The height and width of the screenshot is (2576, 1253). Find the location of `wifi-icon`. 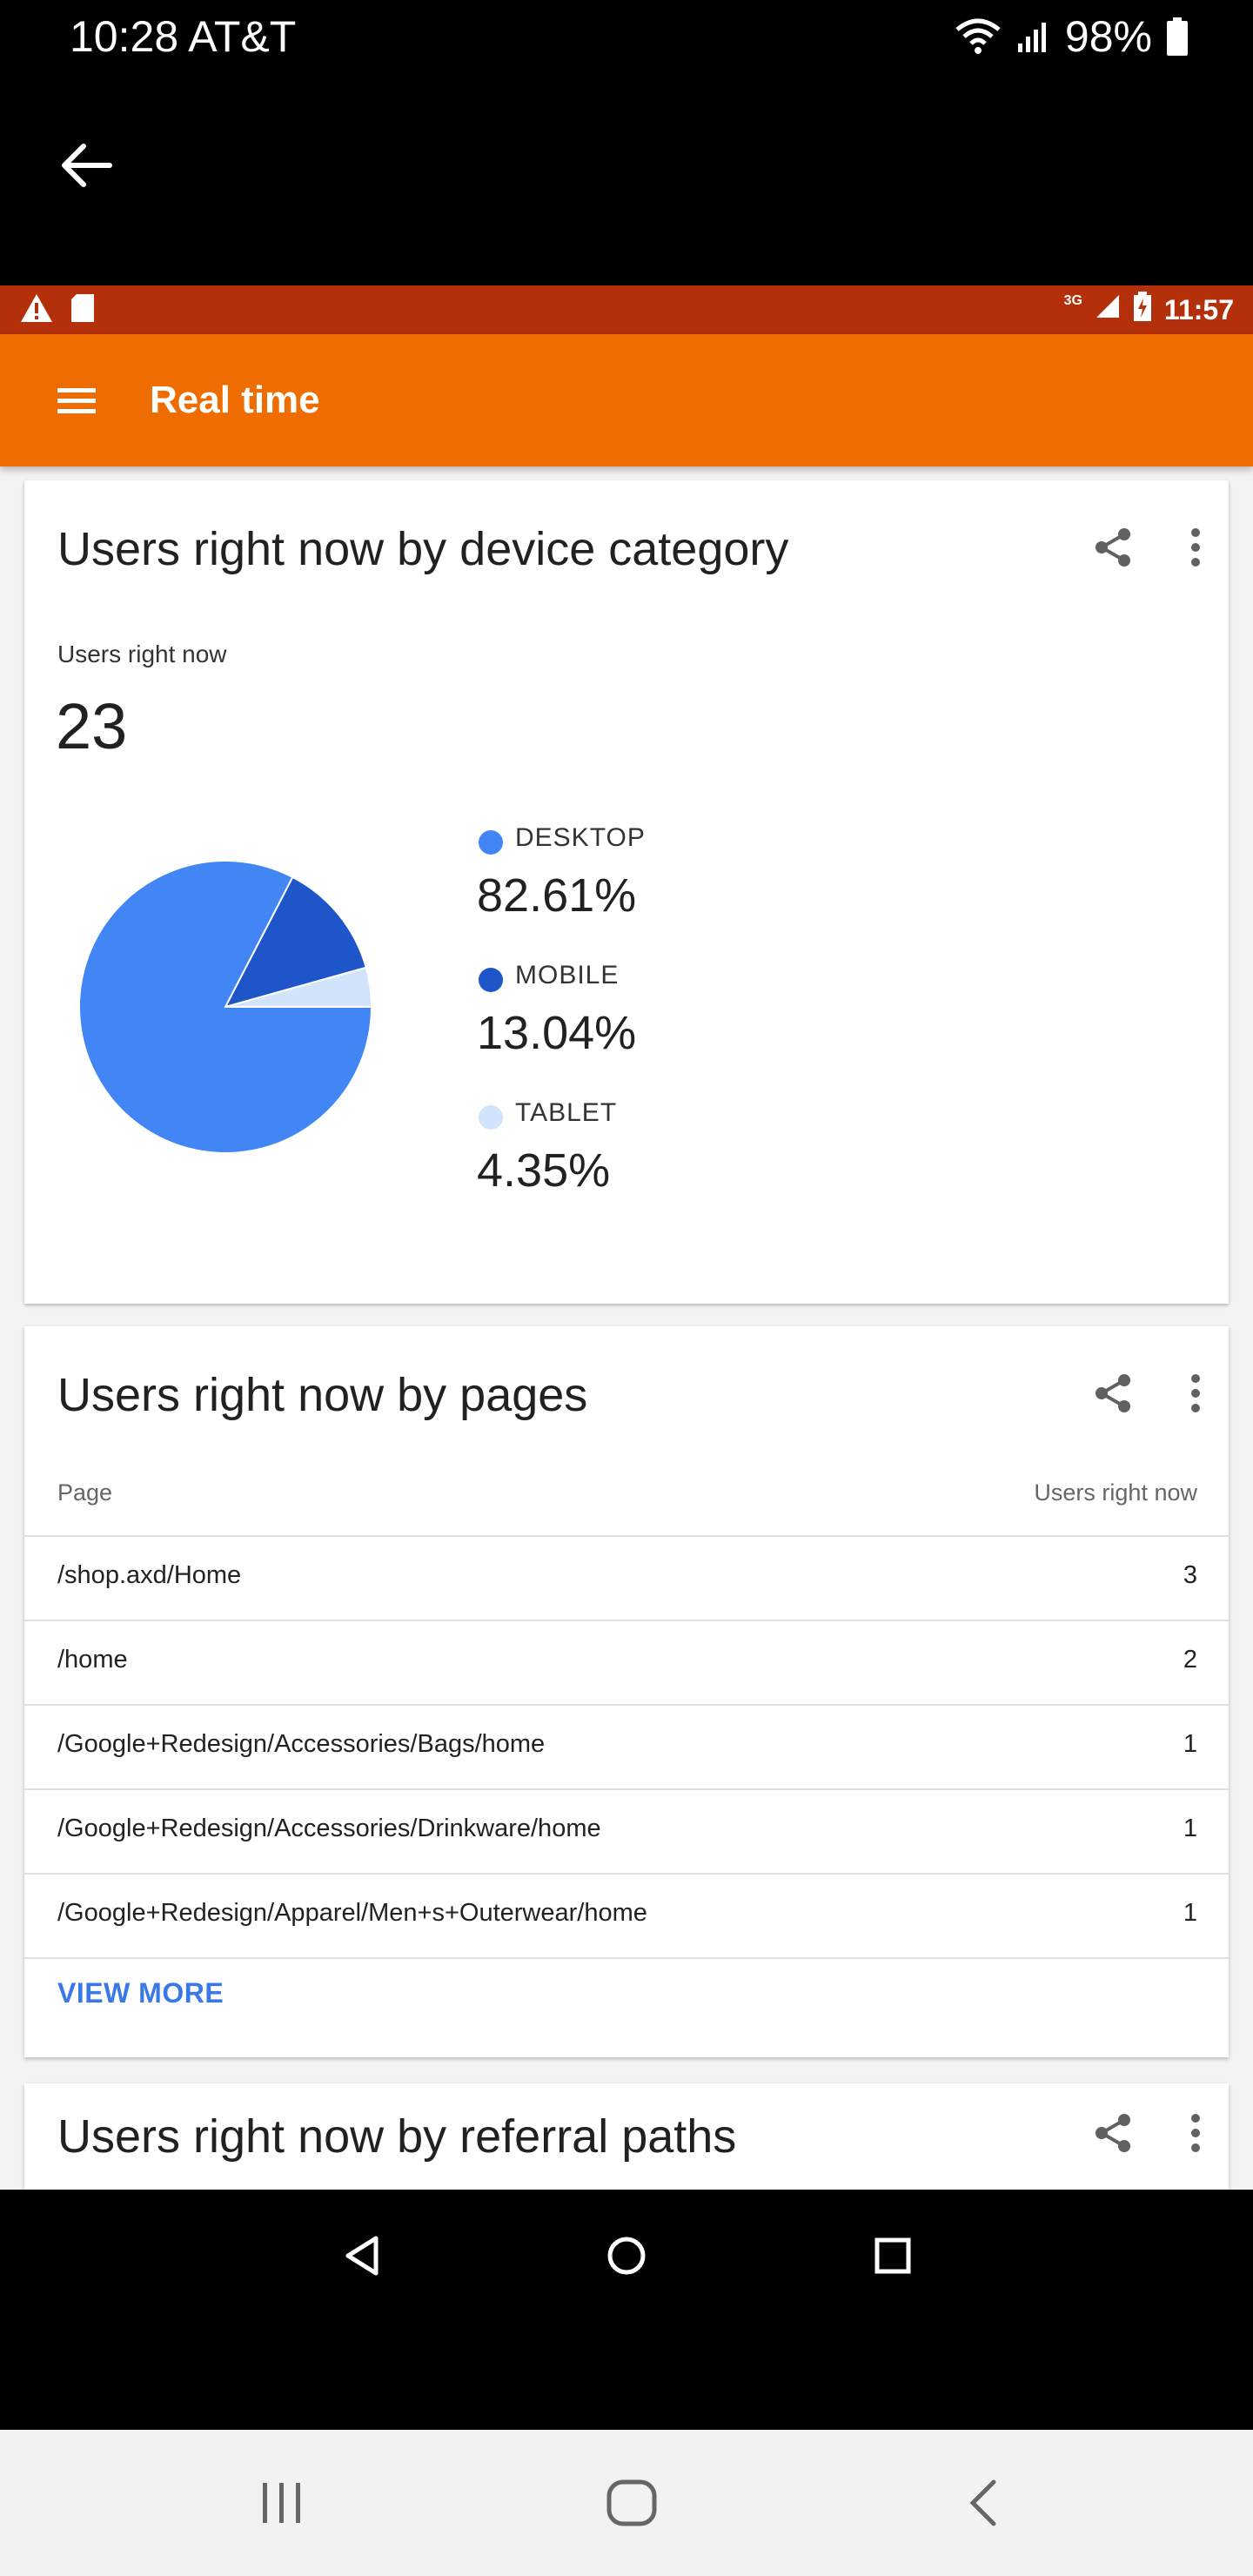

wifi-icon is located at coordinates (978, 37).